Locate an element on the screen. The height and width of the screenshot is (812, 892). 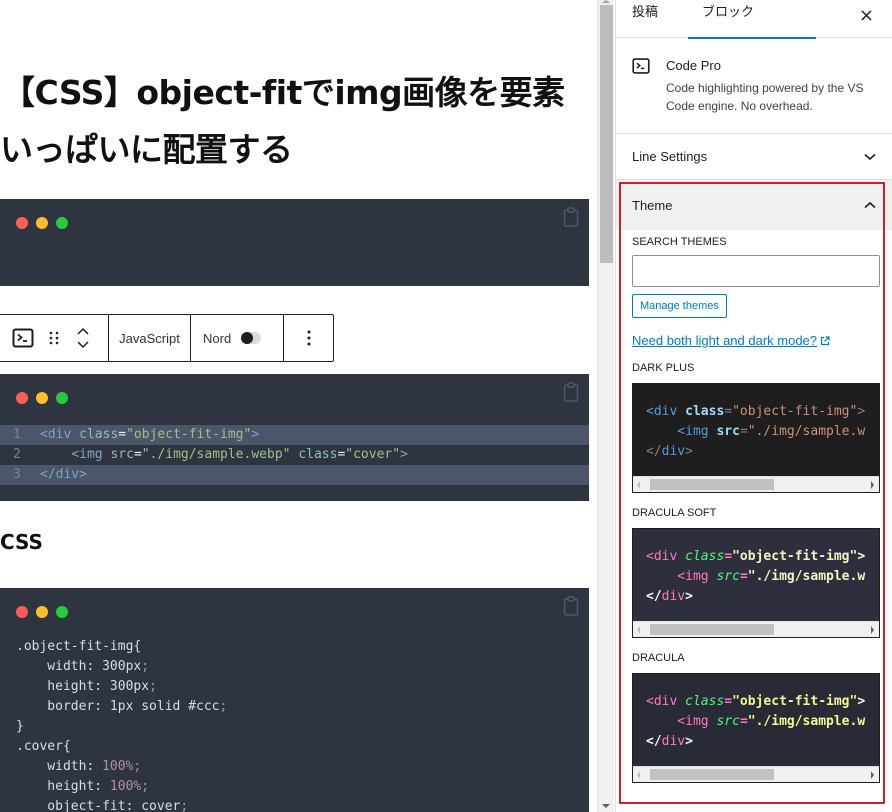
code-line: .object-fit-img{ is located at coordinates (302, 647).